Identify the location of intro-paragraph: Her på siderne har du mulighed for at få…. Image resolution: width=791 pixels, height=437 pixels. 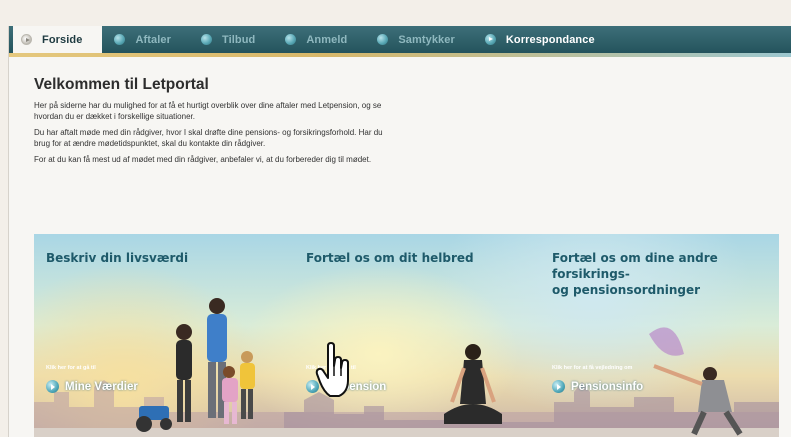
(208, 111).